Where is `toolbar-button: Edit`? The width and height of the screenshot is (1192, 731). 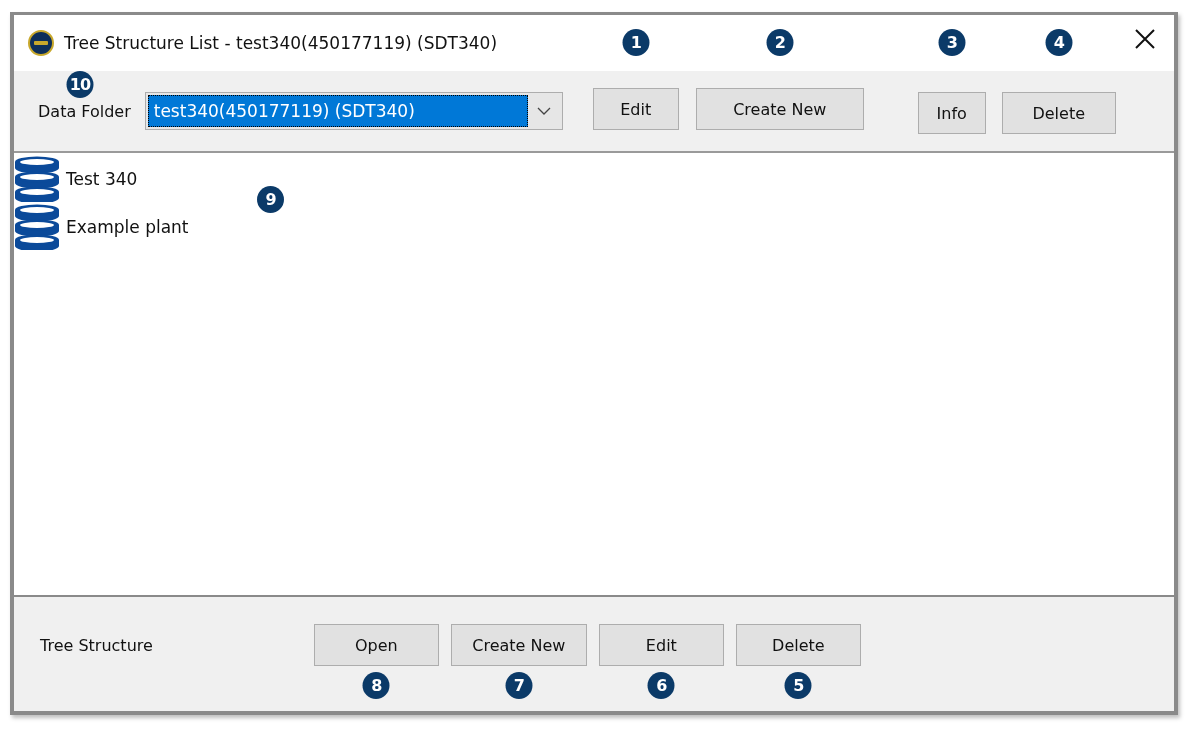
toolbar-button: Edit is located at coordinates (635, 109).